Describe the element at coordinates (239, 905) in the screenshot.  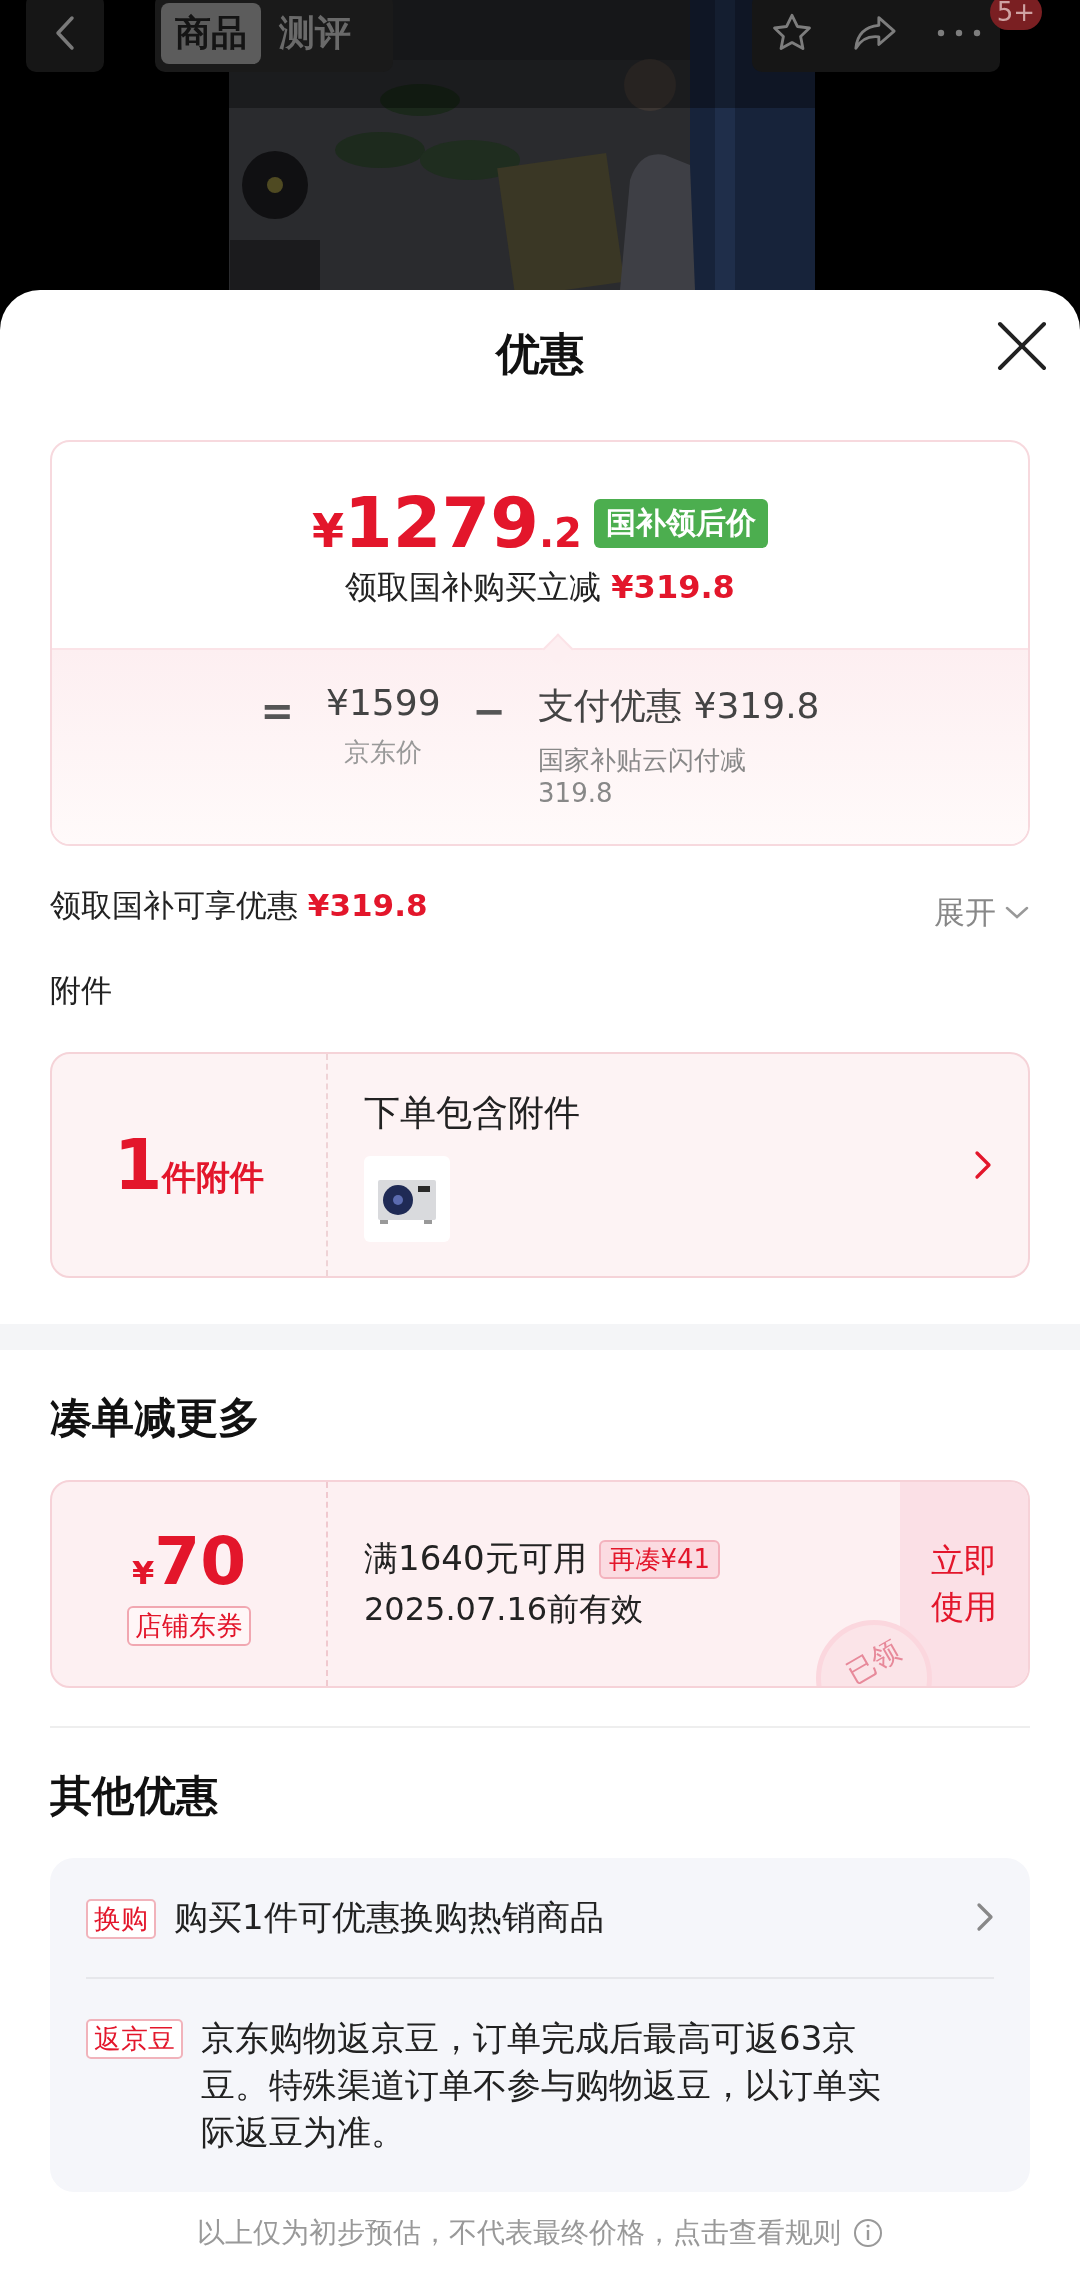
I see `savings-text: 领取国补可享优惠 ¥319.8` at that location.